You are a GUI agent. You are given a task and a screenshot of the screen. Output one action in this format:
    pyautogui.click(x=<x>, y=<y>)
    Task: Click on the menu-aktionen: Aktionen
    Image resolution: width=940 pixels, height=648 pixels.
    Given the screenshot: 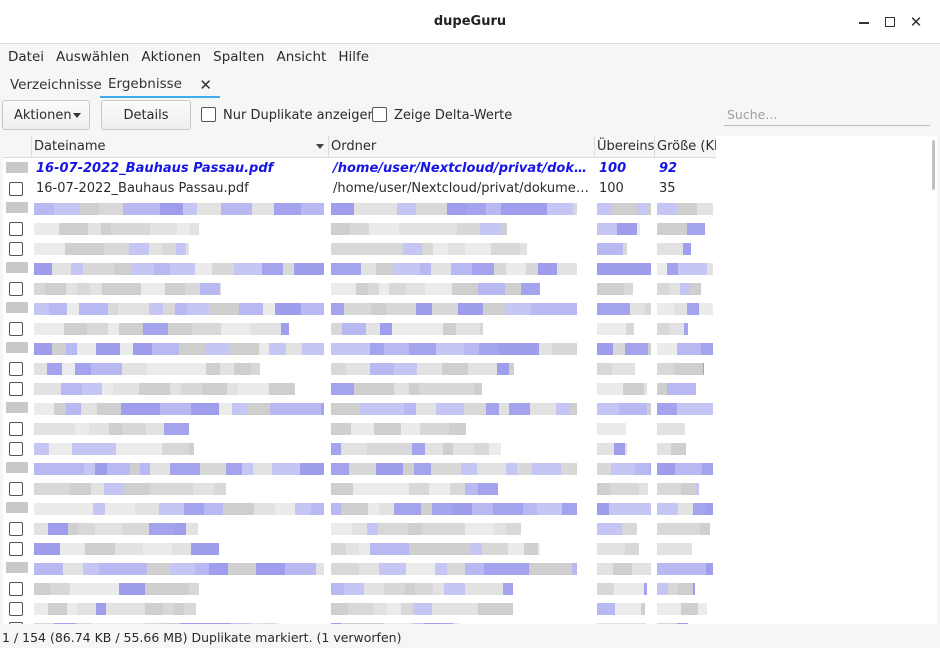 What is the action you would take?
    pyautogui.click(x=171, y=57)
    